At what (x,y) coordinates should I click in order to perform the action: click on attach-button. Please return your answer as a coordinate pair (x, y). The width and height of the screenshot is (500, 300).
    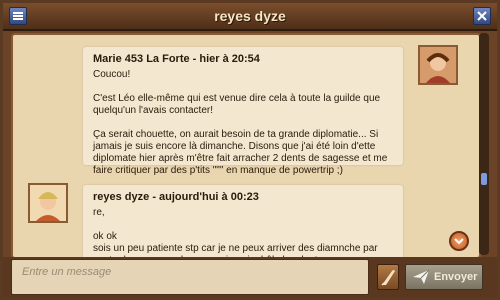
    Looking at the image, I should click on (388, 277).